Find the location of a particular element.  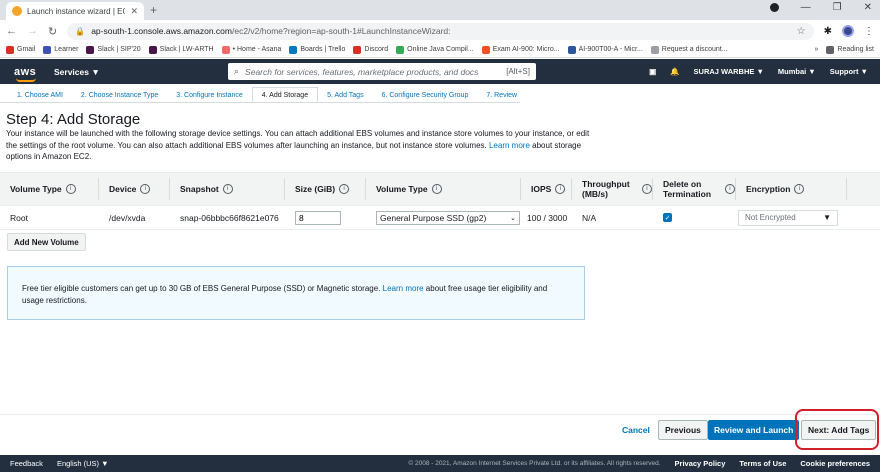

delete-on-termination-checkbox: ✓ is located at coordinates (667, 217).